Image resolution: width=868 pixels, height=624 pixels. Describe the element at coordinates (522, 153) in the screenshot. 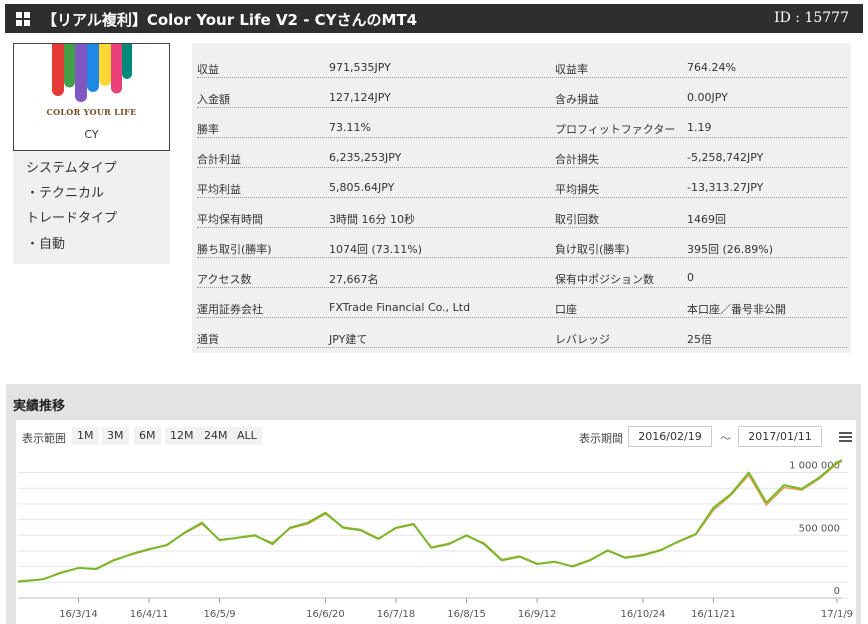

I see `stats-row: 合計利益 6,235,253JPY 合計損失 -5,258,742JPY` at that location.